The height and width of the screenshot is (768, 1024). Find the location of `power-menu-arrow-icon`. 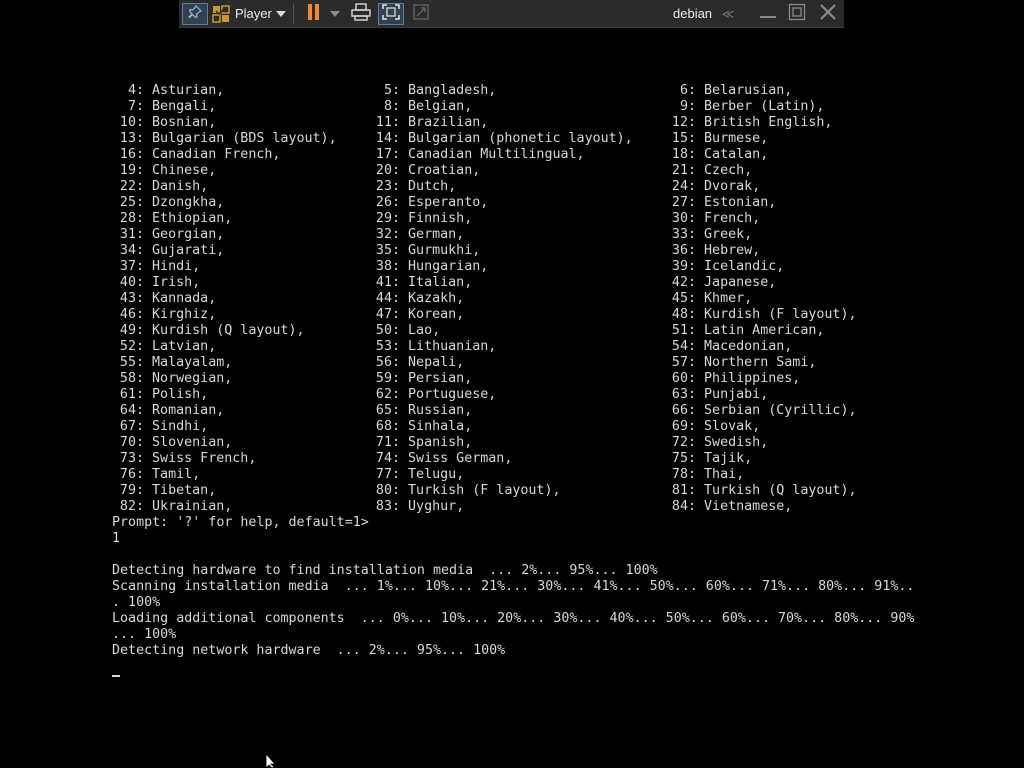

power-menu-arrow-icon is located at coordinates (335, 14).